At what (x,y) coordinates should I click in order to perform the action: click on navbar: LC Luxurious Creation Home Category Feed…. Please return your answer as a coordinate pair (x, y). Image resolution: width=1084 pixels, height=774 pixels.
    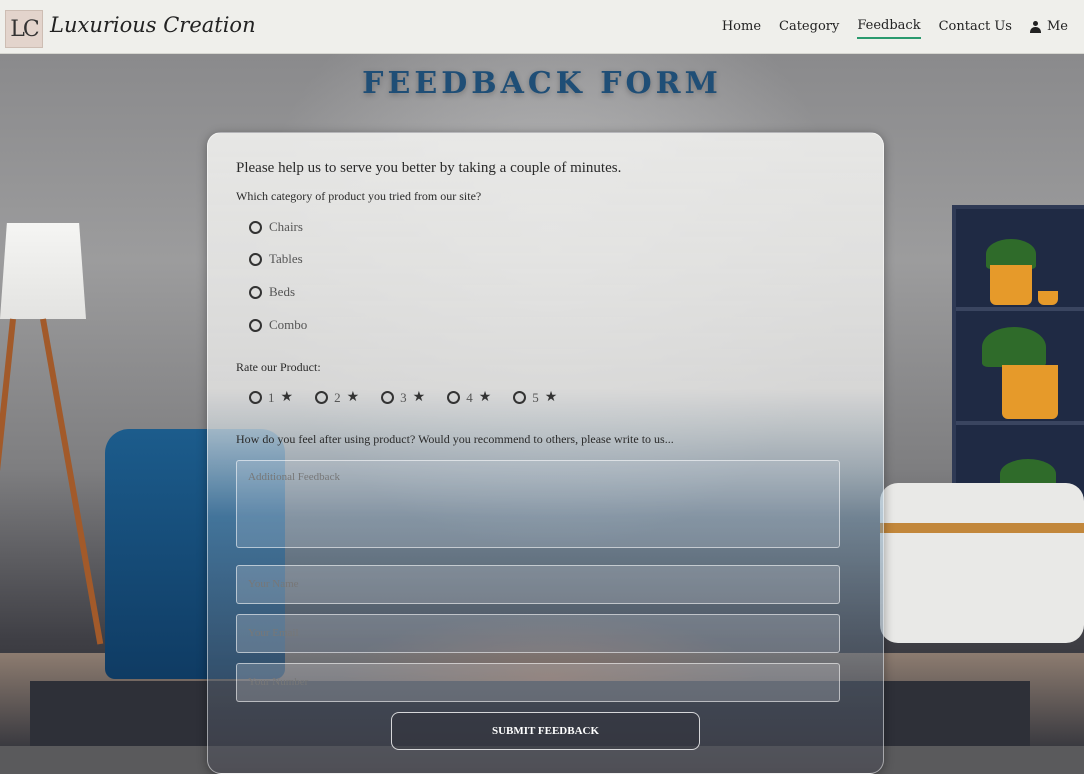
    Looking at the image, I should click on (542, 27).